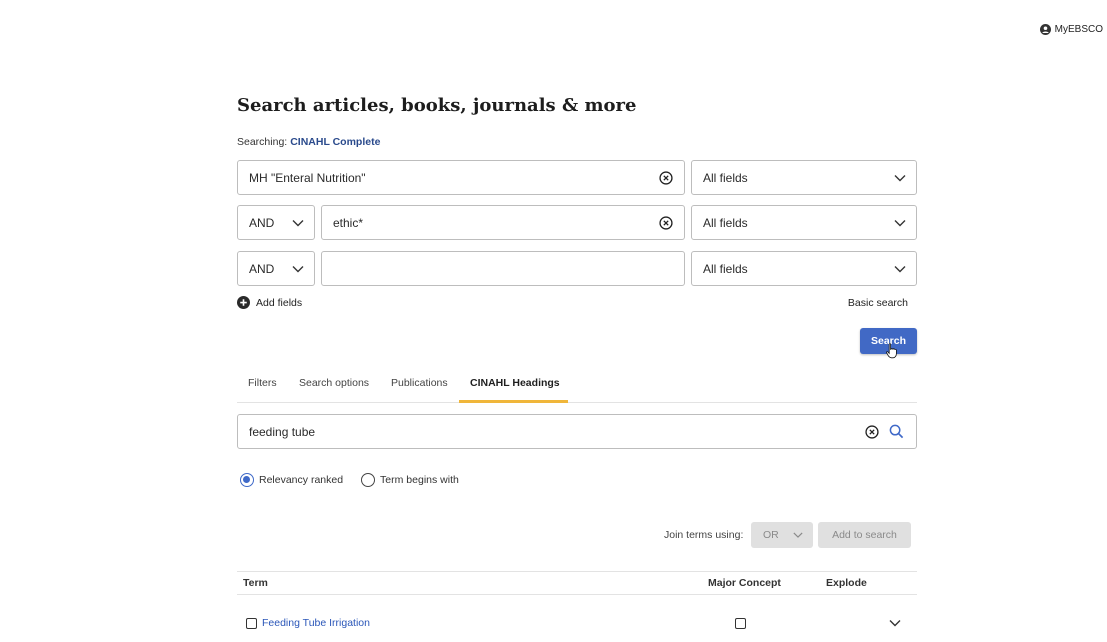 The width and height of the screenshot is (1107, 642). What do you see at coordinates (334, 383) in the screenshot?
I see `tab-search-options: Search options` at bounding box center [334, 383].